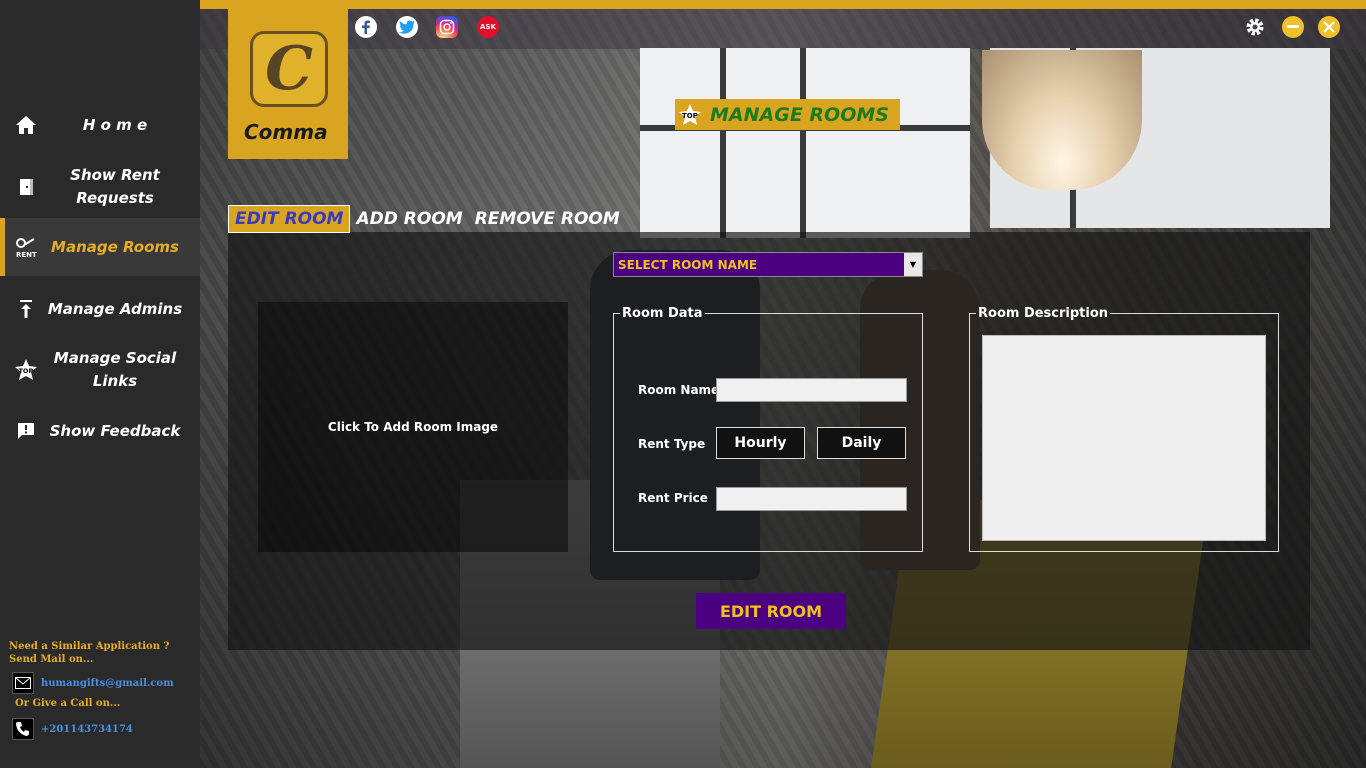  I want to click on svg-text: TOP, so click(26, 371).